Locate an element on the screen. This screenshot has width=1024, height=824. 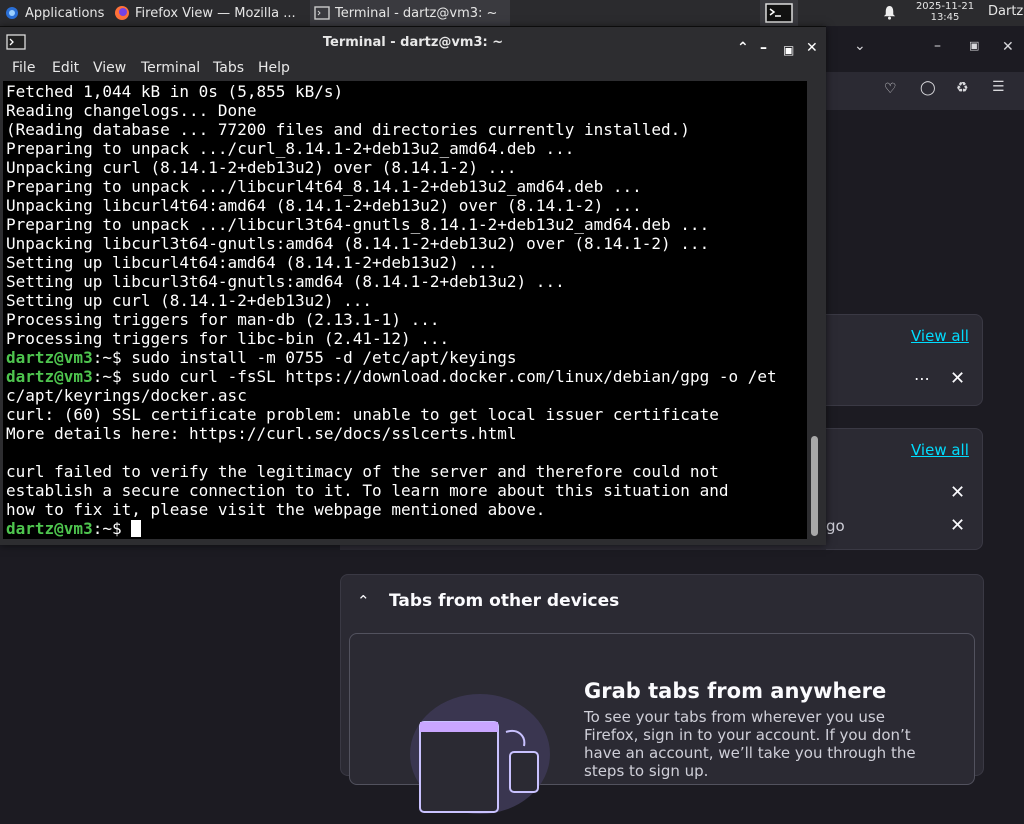
window-titlebar: Terminal - dartz@vm3: ~ ⌃ – ▣ ✕ is located at coordinates (413, 42).